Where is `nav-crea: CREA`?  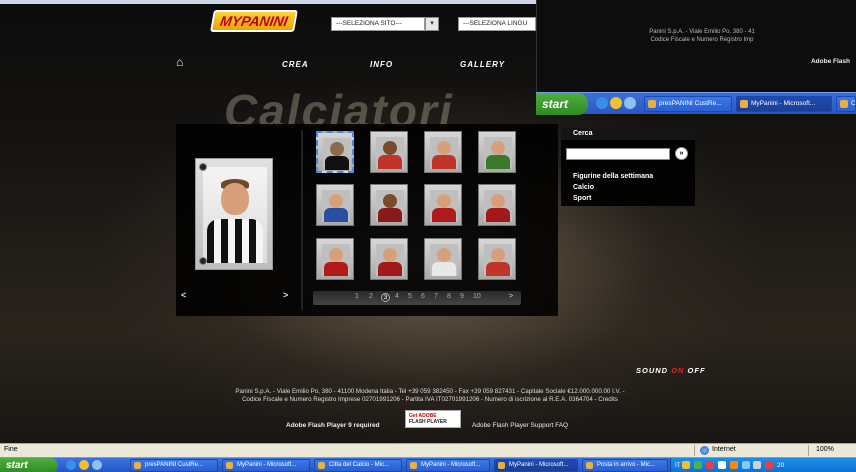
nav-crea: CREA is located at coordinates (295, 64).